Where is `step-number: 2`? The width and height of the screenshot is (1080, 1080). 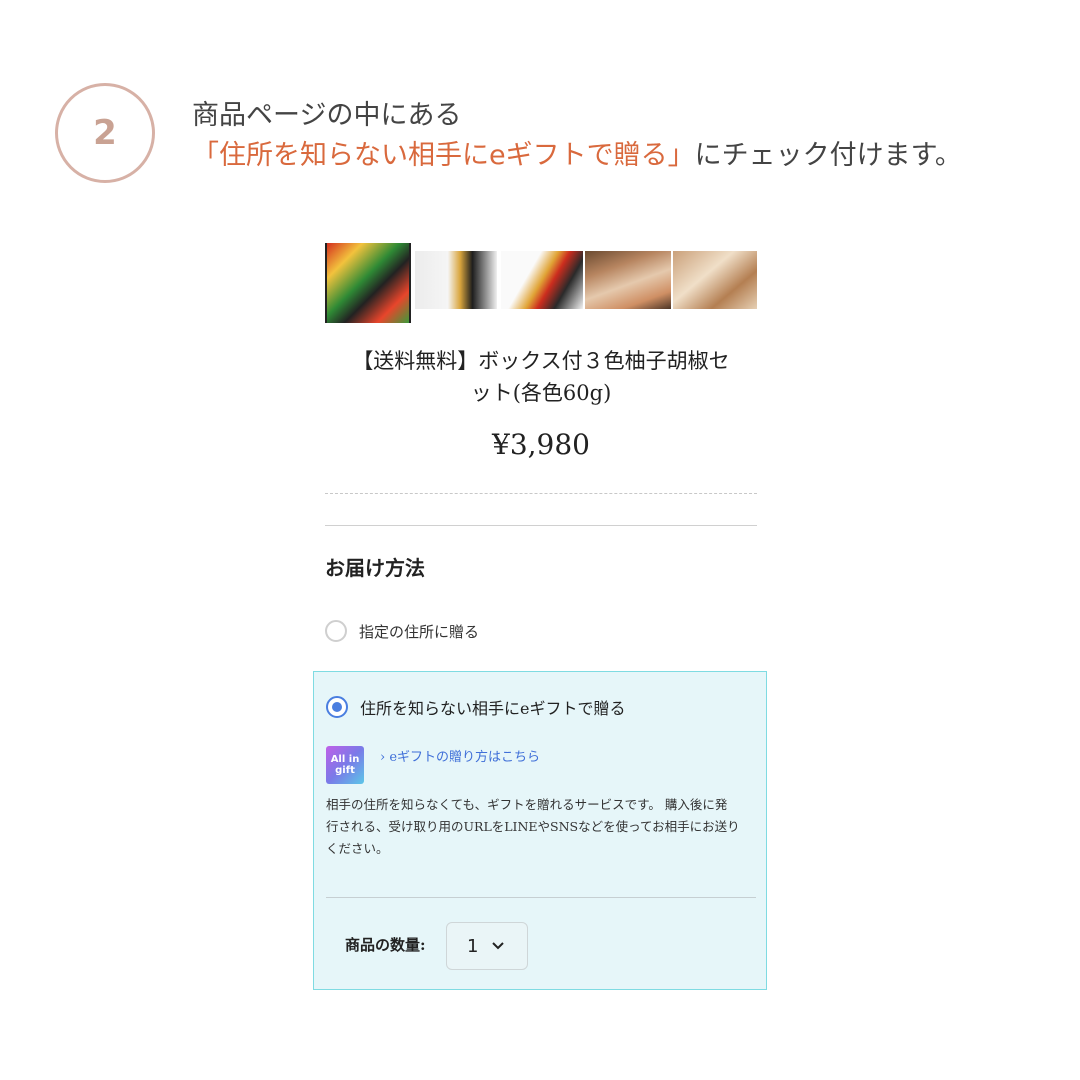 step-number: 2 is located at coordinates (105, 133).